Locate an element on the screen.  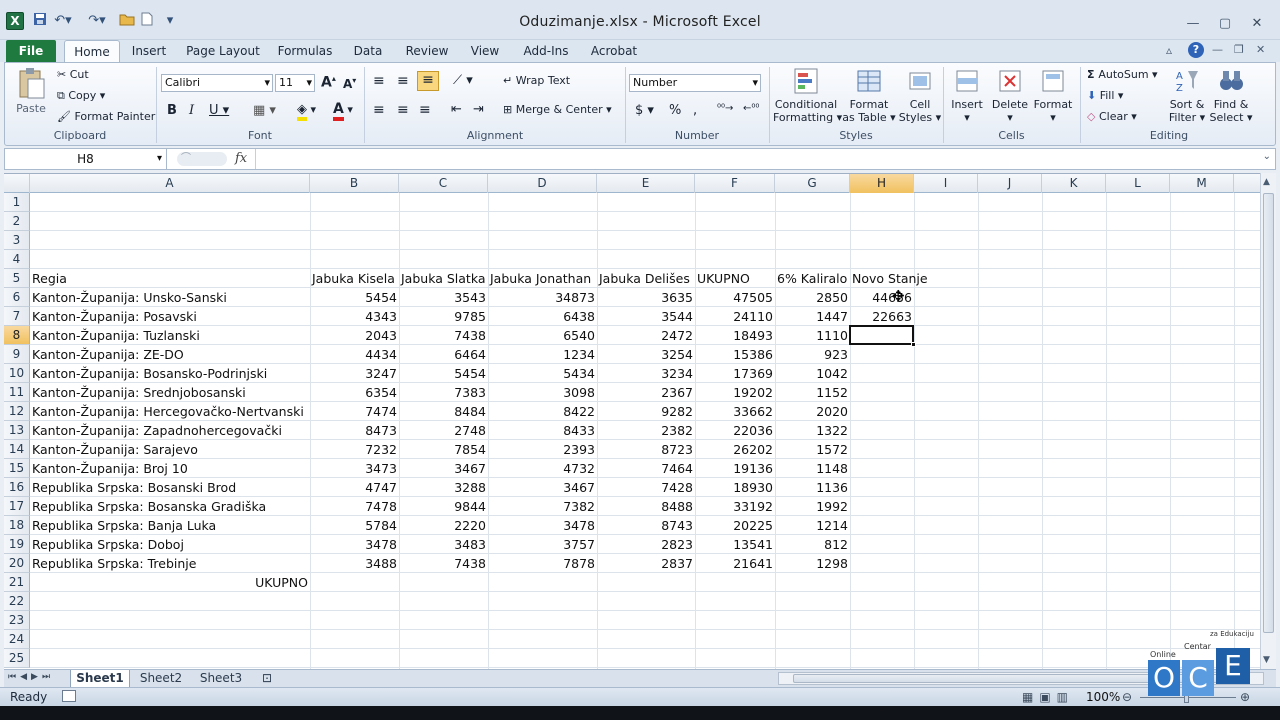
cell-b5: Jabuka Kisela is located at coordinates (354, 278).